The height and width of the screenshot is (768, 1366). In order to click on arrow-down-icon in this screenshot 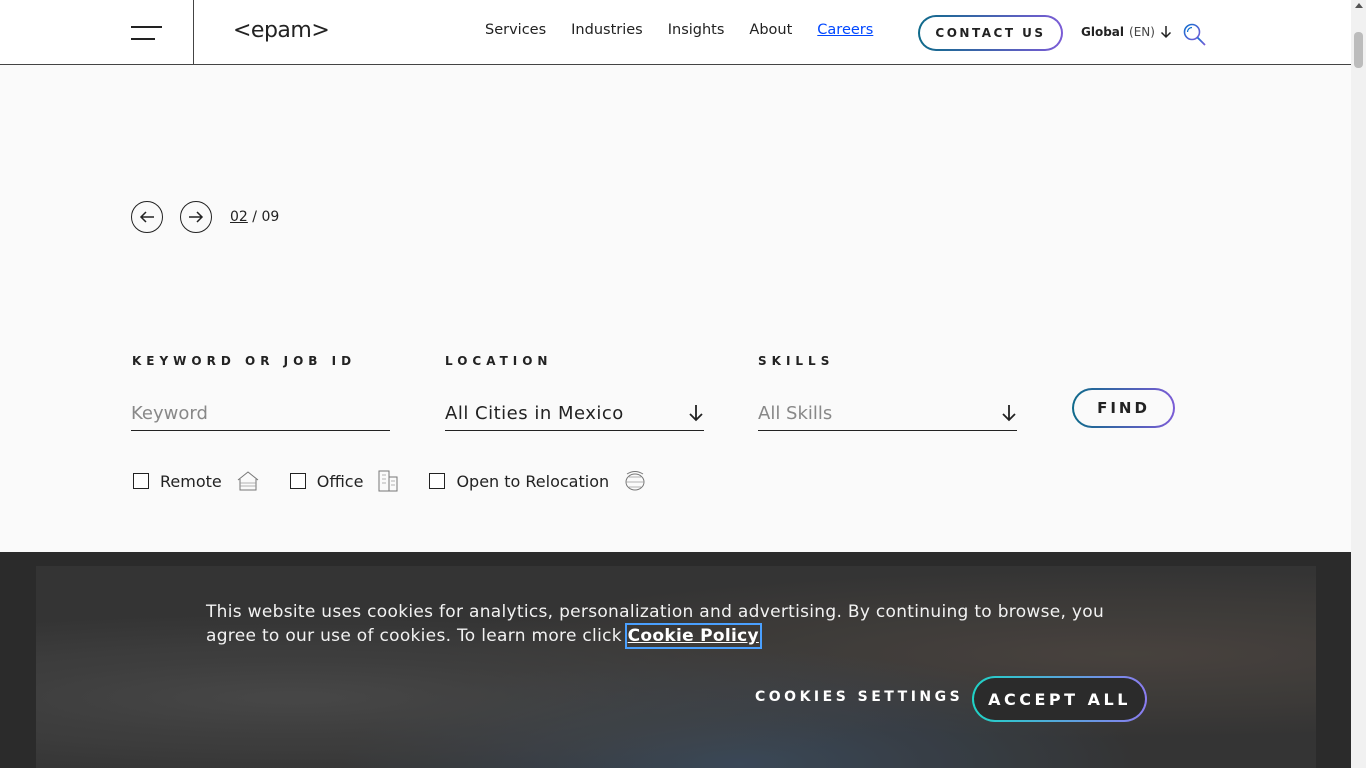, I will do `click(1165, 32)`.